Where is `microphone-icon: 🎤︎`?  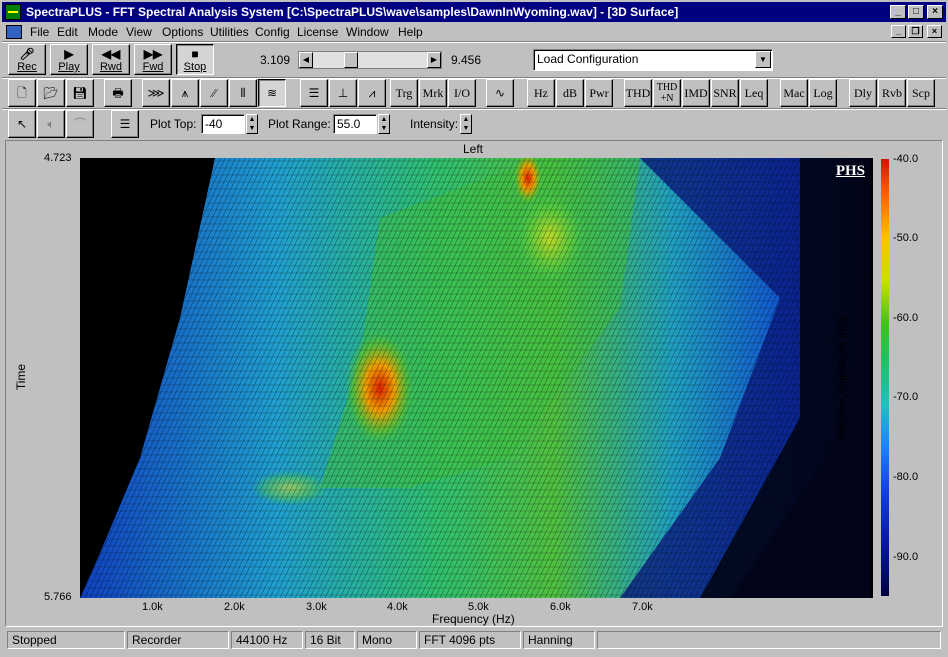
microphone-icon: 🎤︎ is located at coordinates (27, 54).